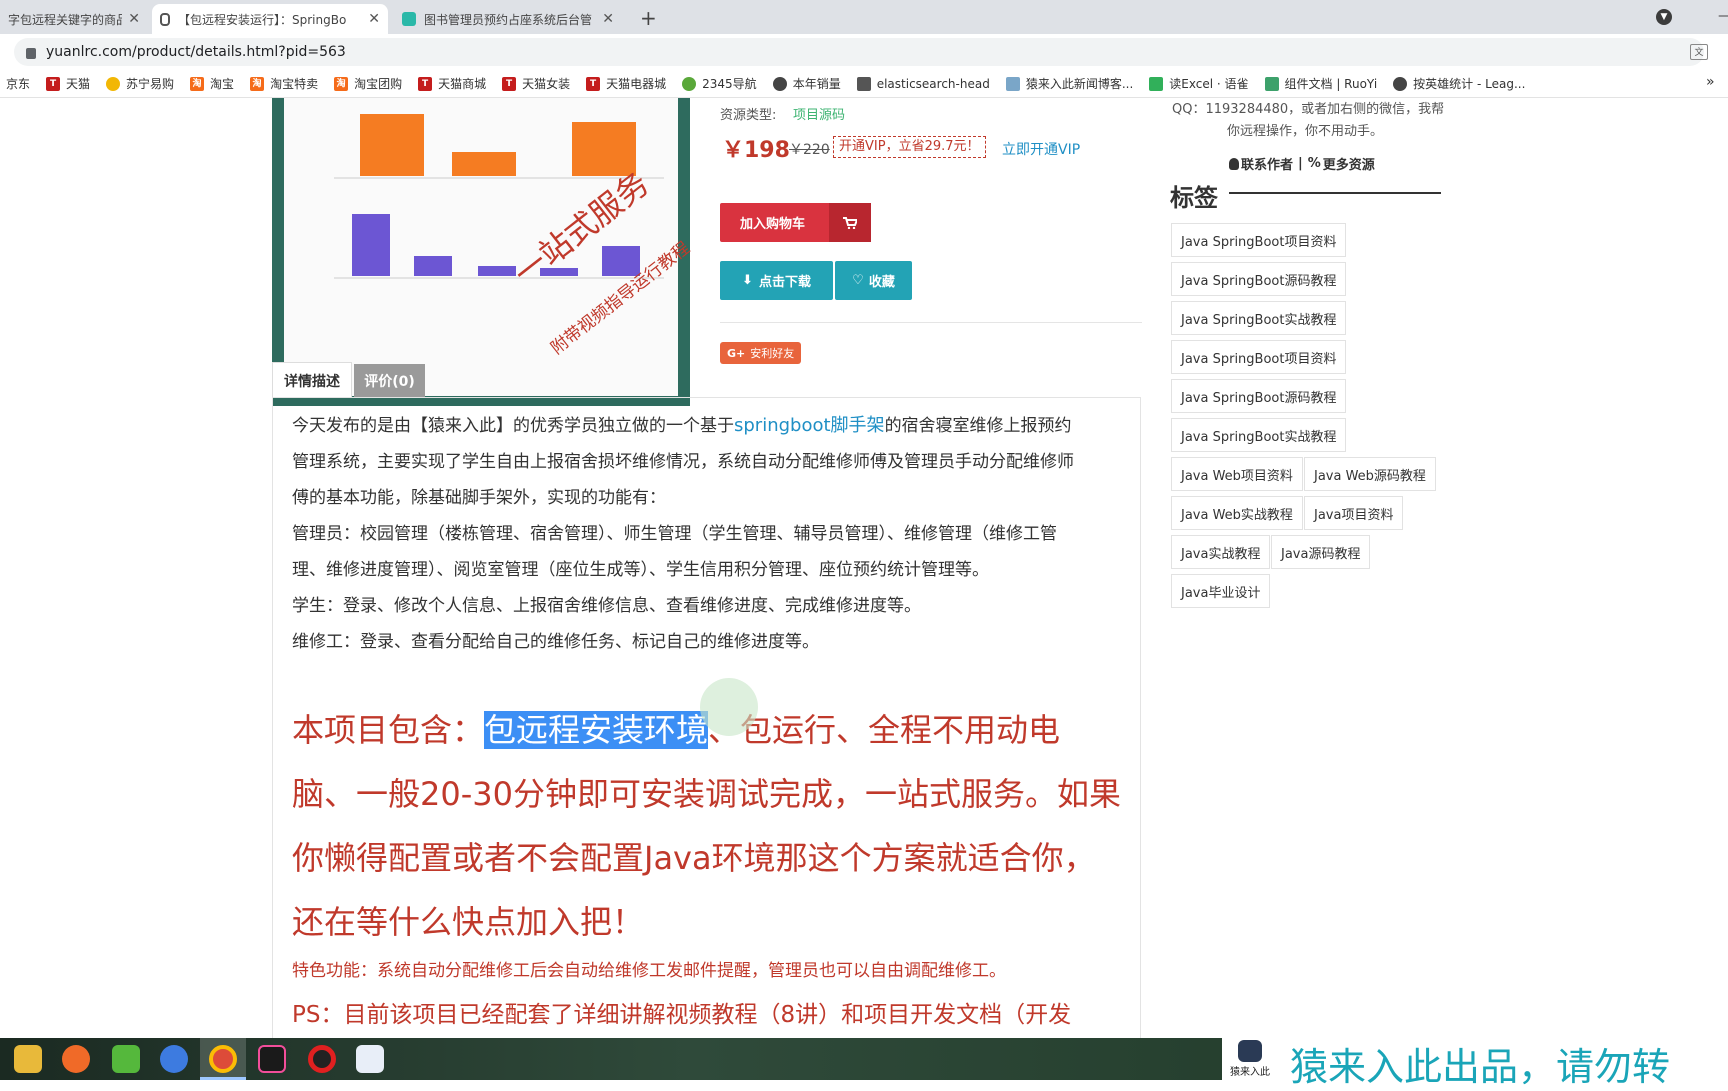 The width and height of the screenshot is (1728, 1091). I want to click on tag-item: Java Web项目资料, so click(1237, 474).